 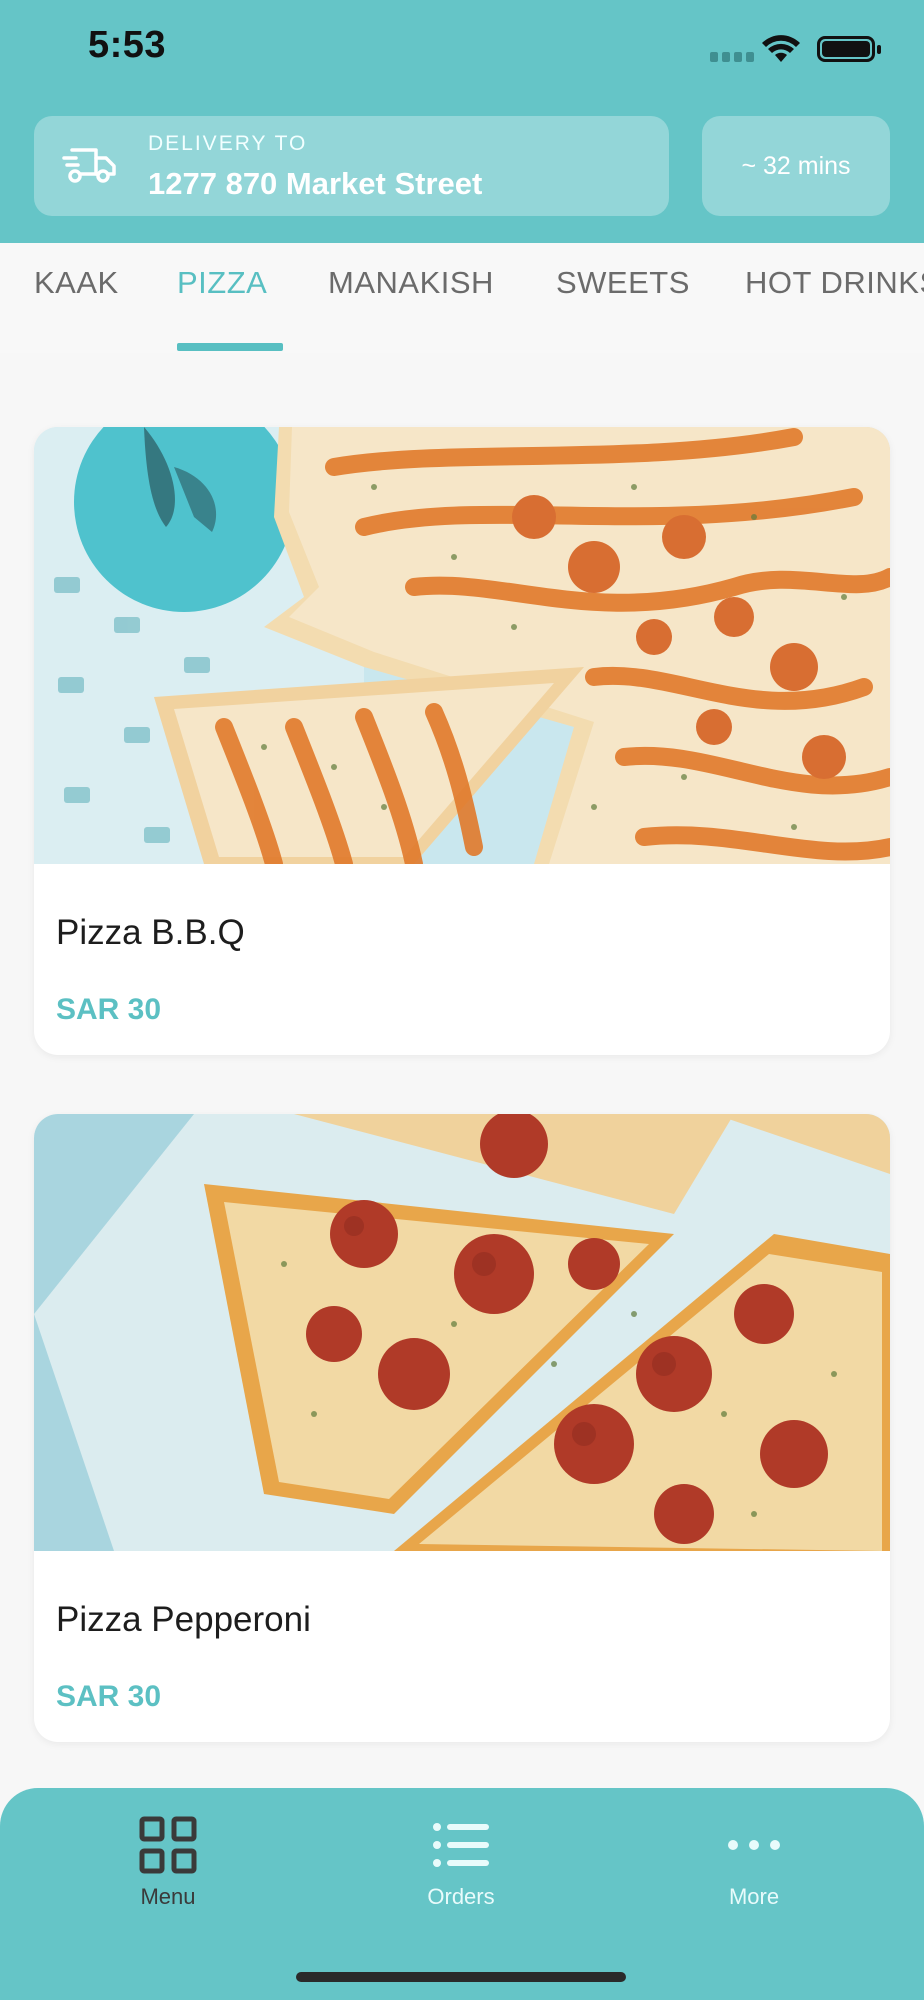 What do you see at coordinates (315, 183) in the screenshot?
I see `delivery-address: 1277 870 Market Street` at bounding box center [315, 183].